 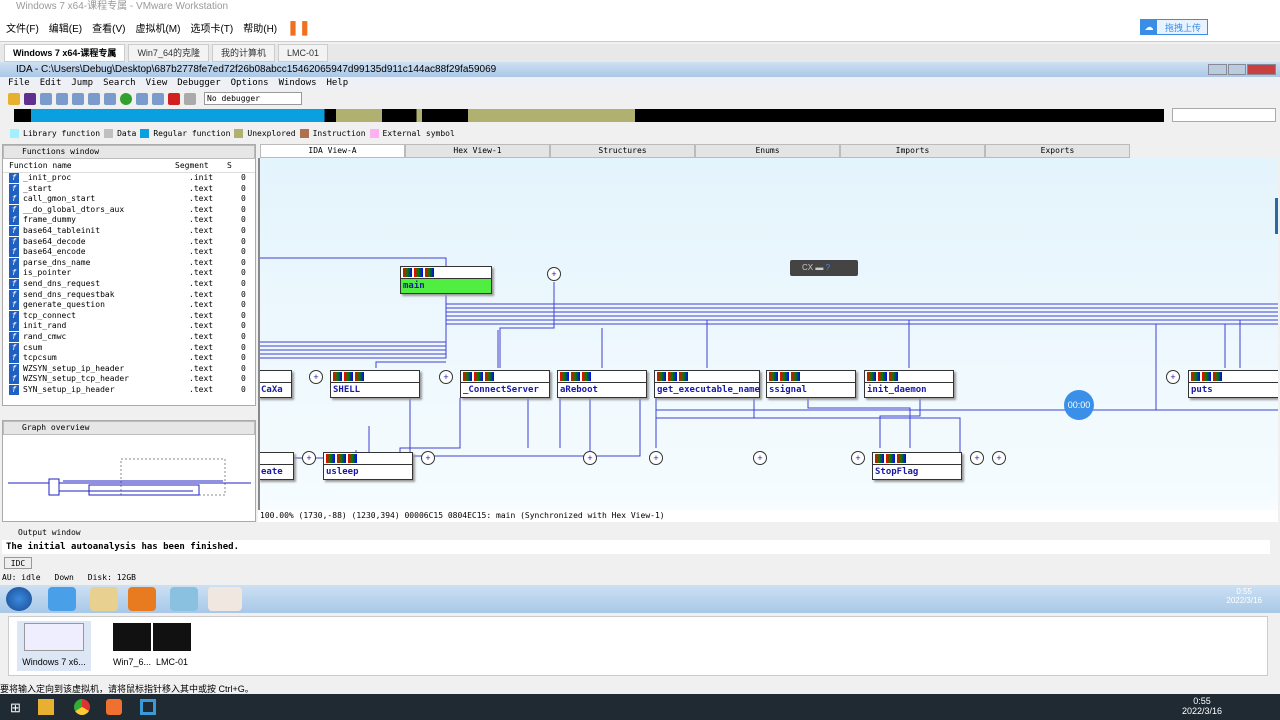 What do you see at coordinates (1224, 115) in the screenshot?
I see `navigation-dropdown` at bounding box center [1224, 115].